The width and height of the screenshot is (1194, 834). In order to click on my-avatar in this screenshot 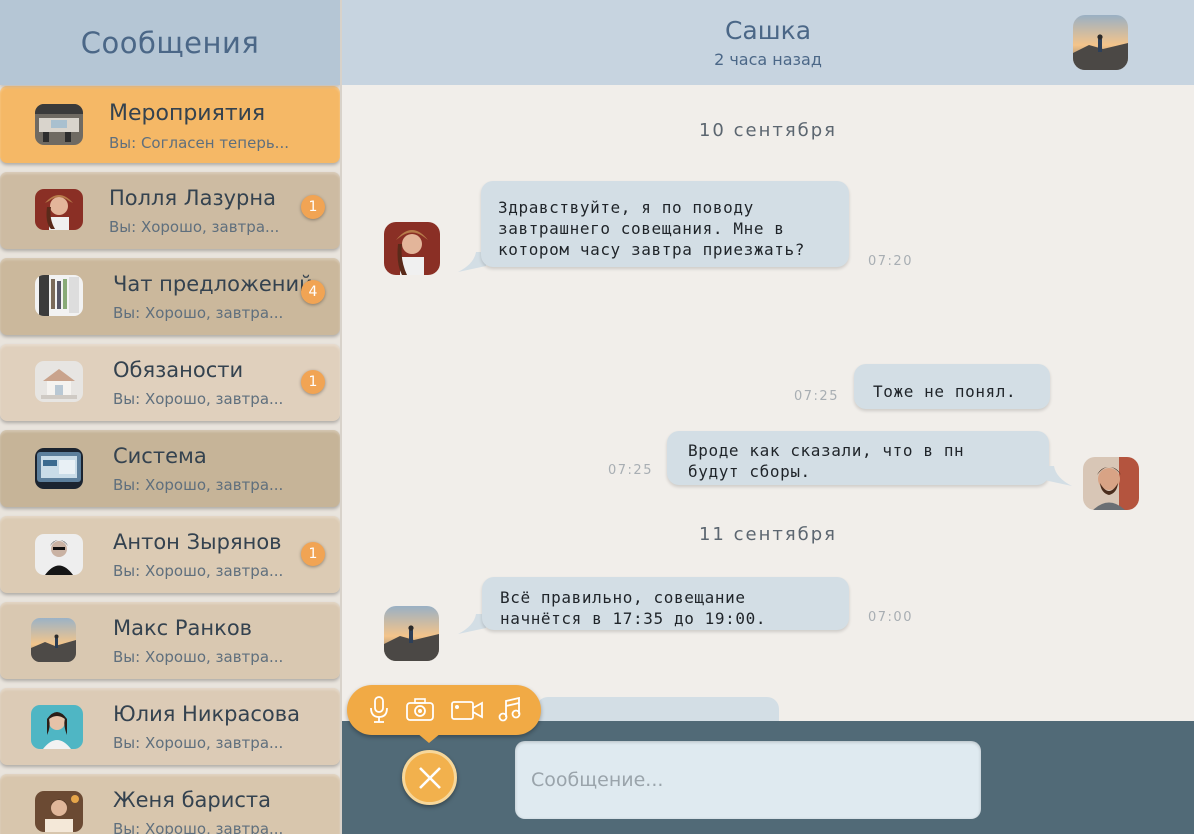, I will do `click(1111, 483)`.